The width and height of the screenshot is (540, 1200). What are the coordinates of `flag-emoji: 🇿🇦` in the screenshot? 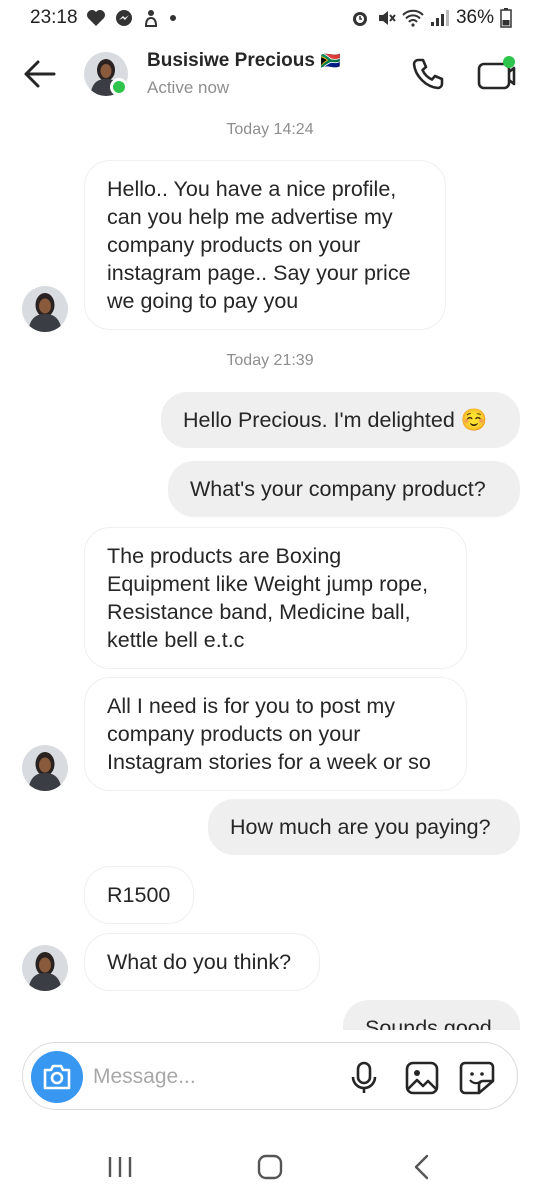 It's located at (330, 61).